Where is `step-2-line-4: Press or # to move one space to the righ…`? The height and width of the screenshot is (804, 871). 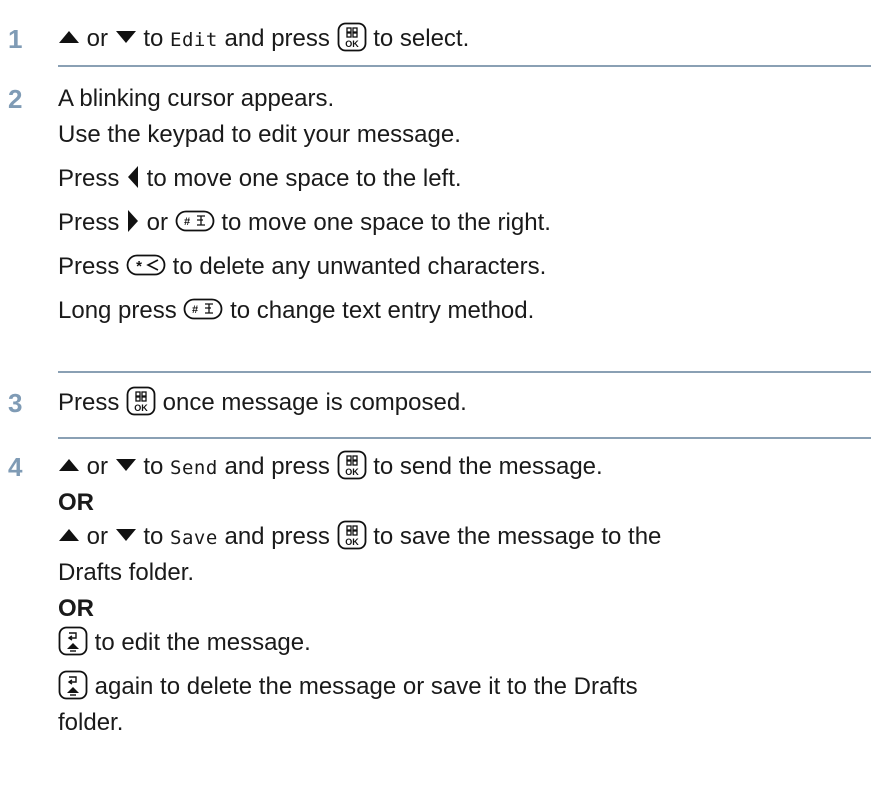
step-2-line-4: Press or # to move one space to the righ… is located at coordinates (304, 222).